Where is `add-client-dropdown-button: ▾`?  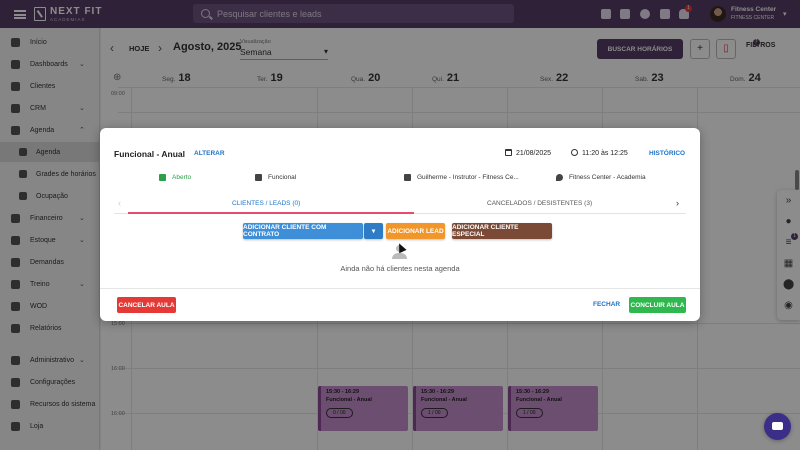
add-client-dropdown-button: ▾ is located at coordinates (373, 231).